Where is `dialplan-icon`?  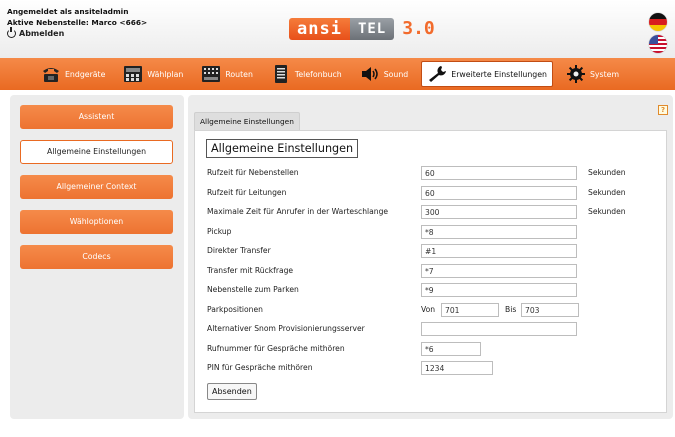
dialplan-icon is located at coordinates (133, 74).